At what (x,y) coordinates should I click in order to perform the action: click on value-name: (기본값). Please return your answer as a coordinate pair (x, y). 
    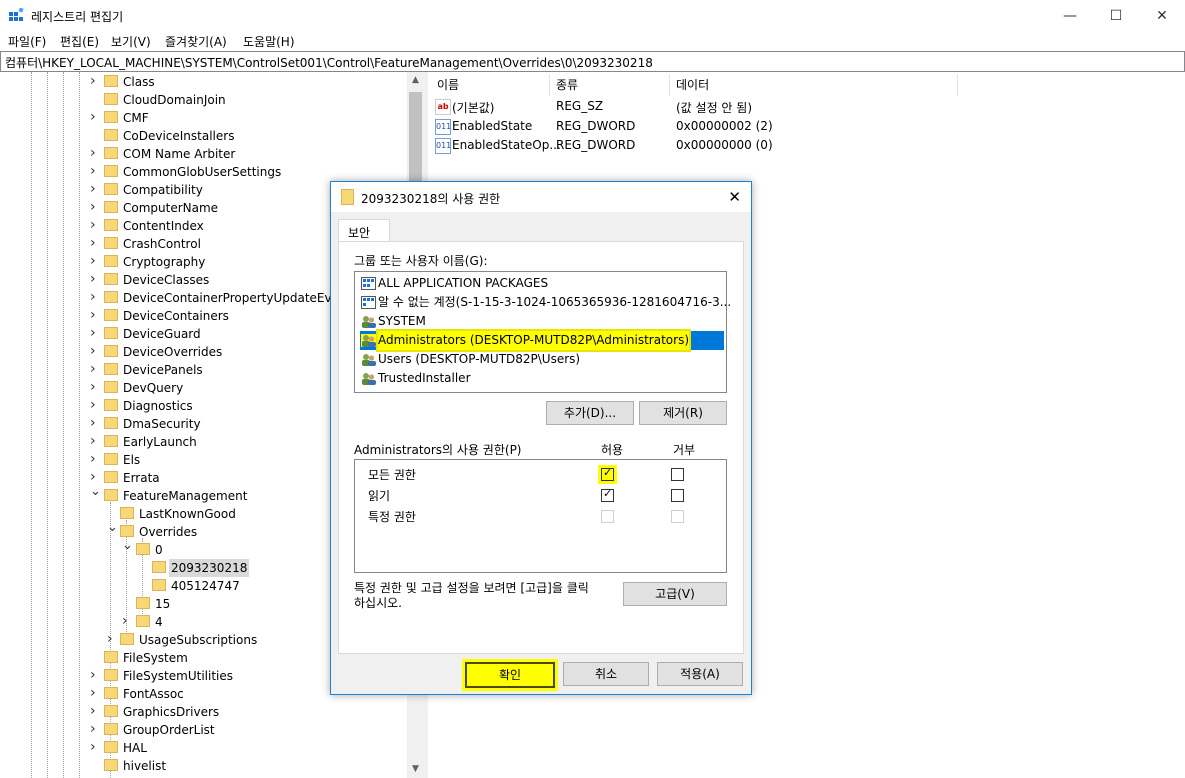
    Looking at the image, I should click on (473, 107).